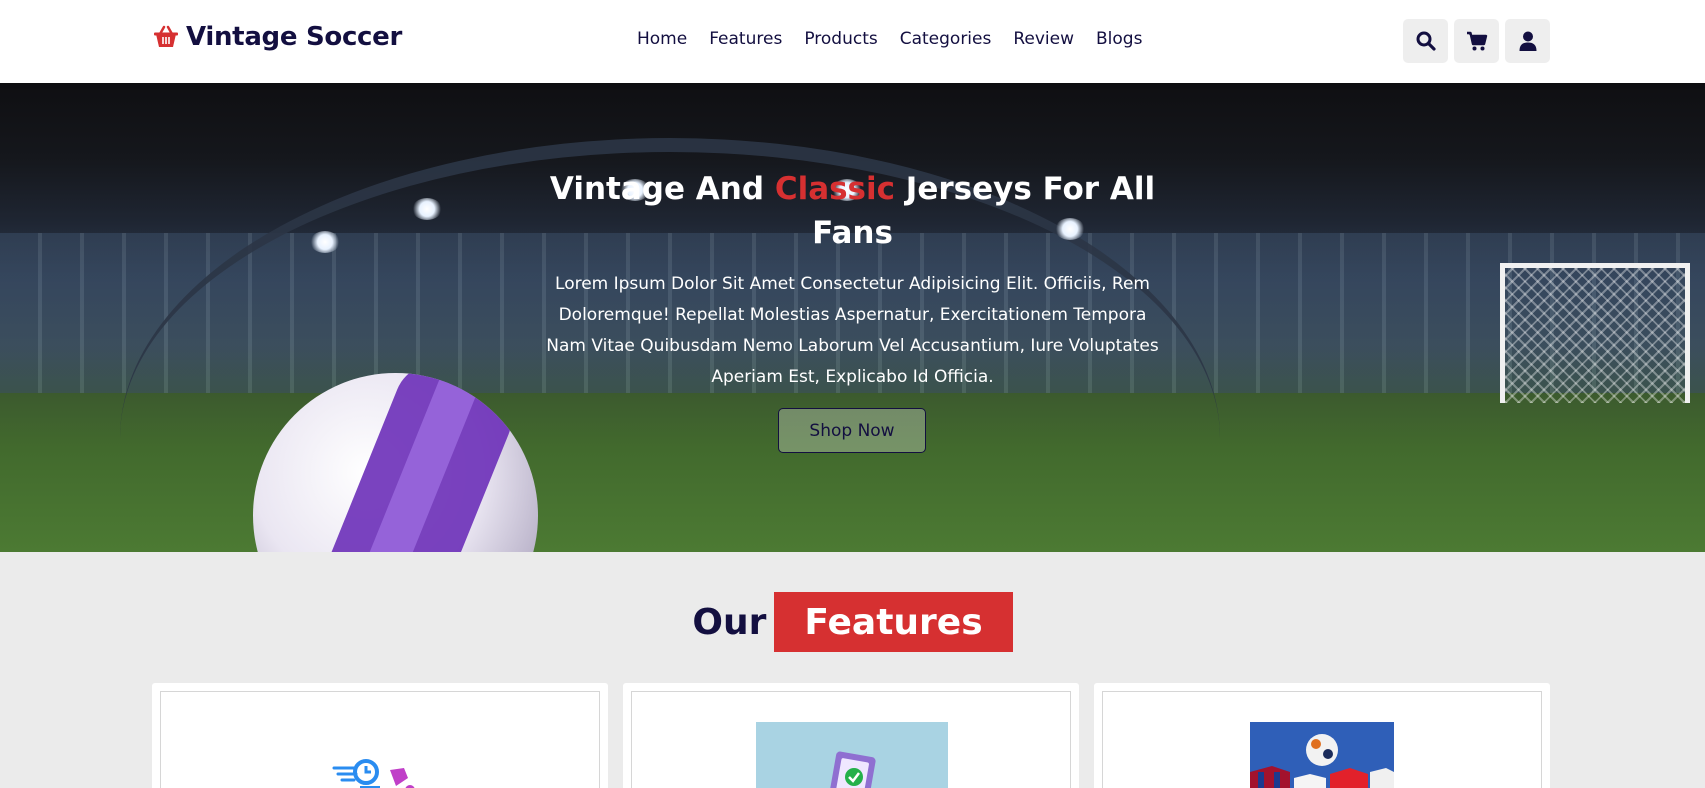  What do you see at coordinates (1043, 39) in the screenshot?
I see `nav-review: Review` at bounding box center [1043, 39].